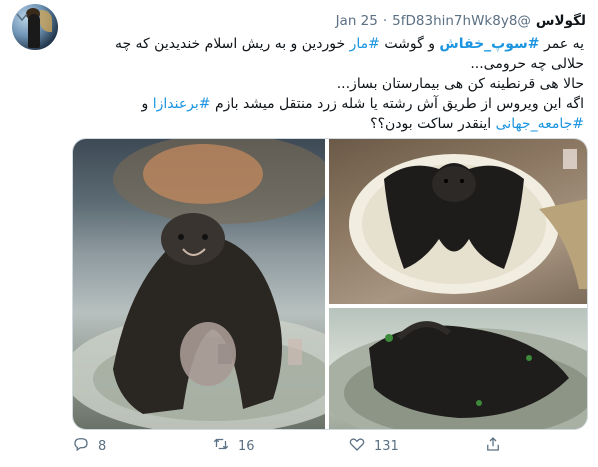  What do you see at coordinates (561, 44) in the screenshot?
I see `text-fragment: یه عمر` at bounding box center [561, 44].